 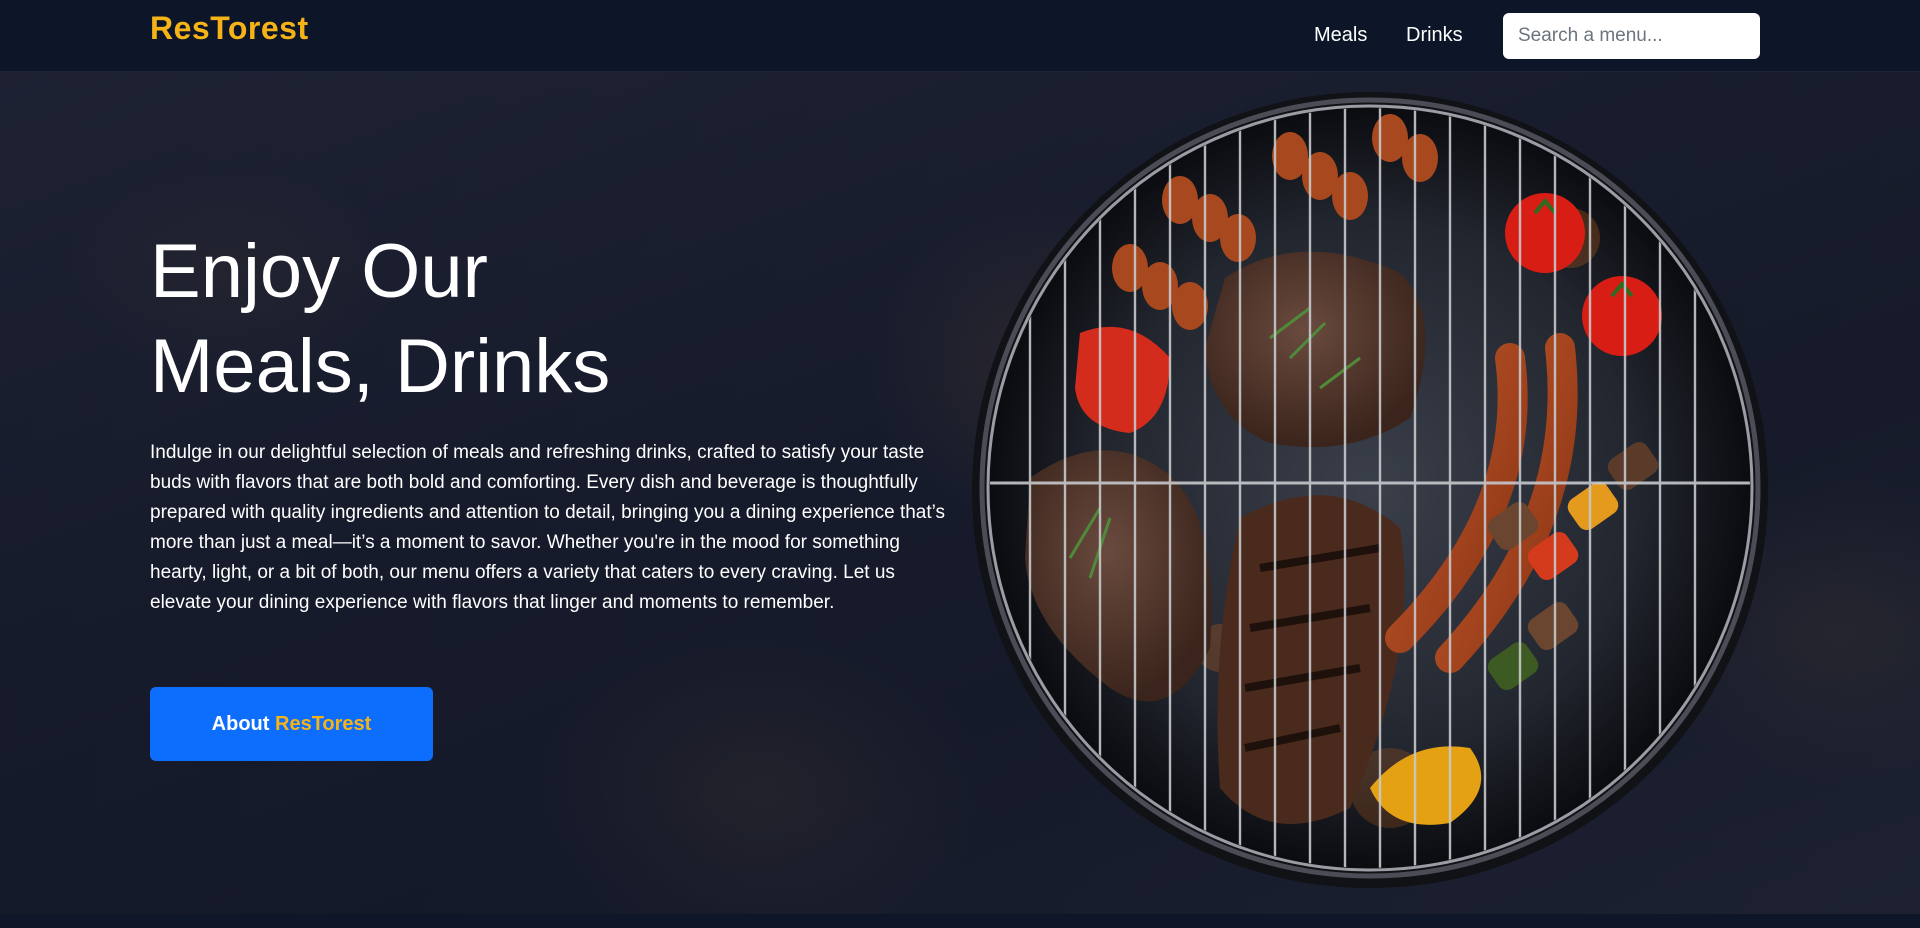 I want to click on about-button: About ResTorest, so click(x=291, y=724).